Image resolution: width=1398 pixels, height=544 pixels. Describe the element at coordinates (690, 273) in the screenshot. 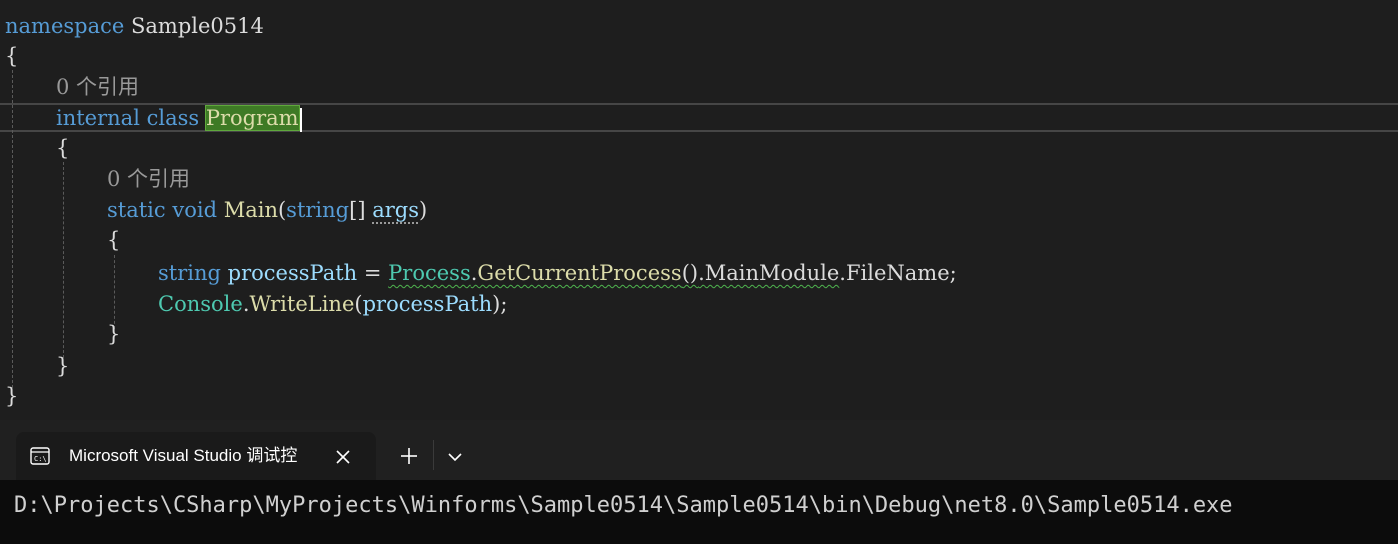

I see `call-parens: ()` at that location.